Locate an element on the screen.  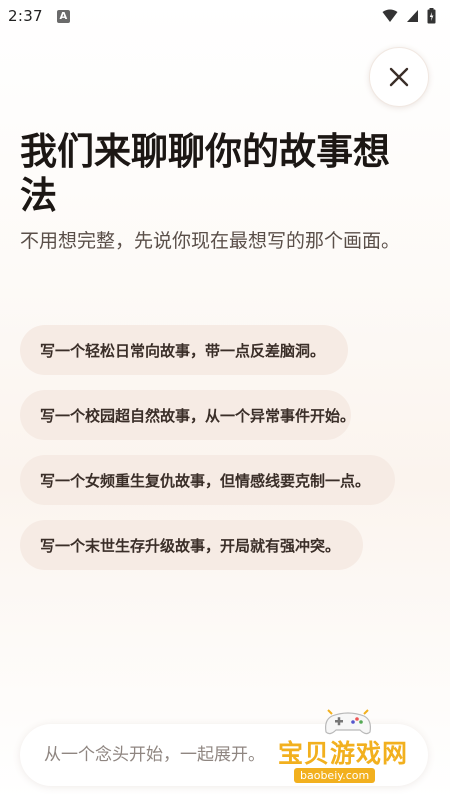
cellular-icon is located at coordinates (412, 16).